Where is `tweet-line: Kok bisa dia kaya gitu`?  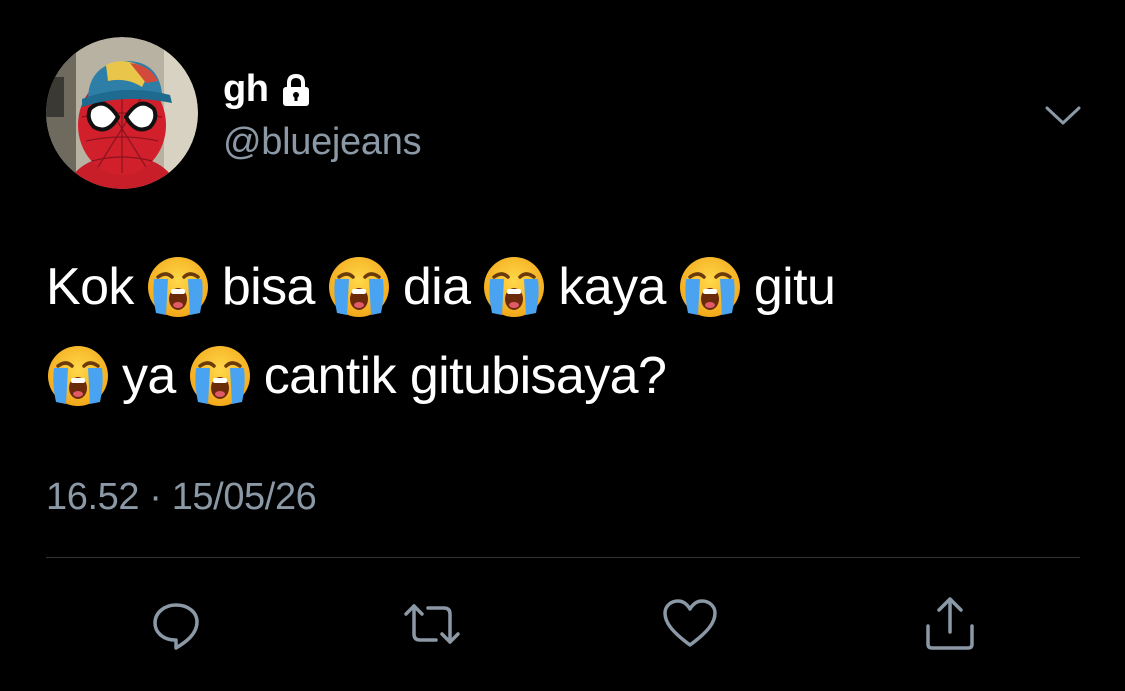
tweet-line: Kok bisa dia kaya gitu is located at coordinates (566, 284).